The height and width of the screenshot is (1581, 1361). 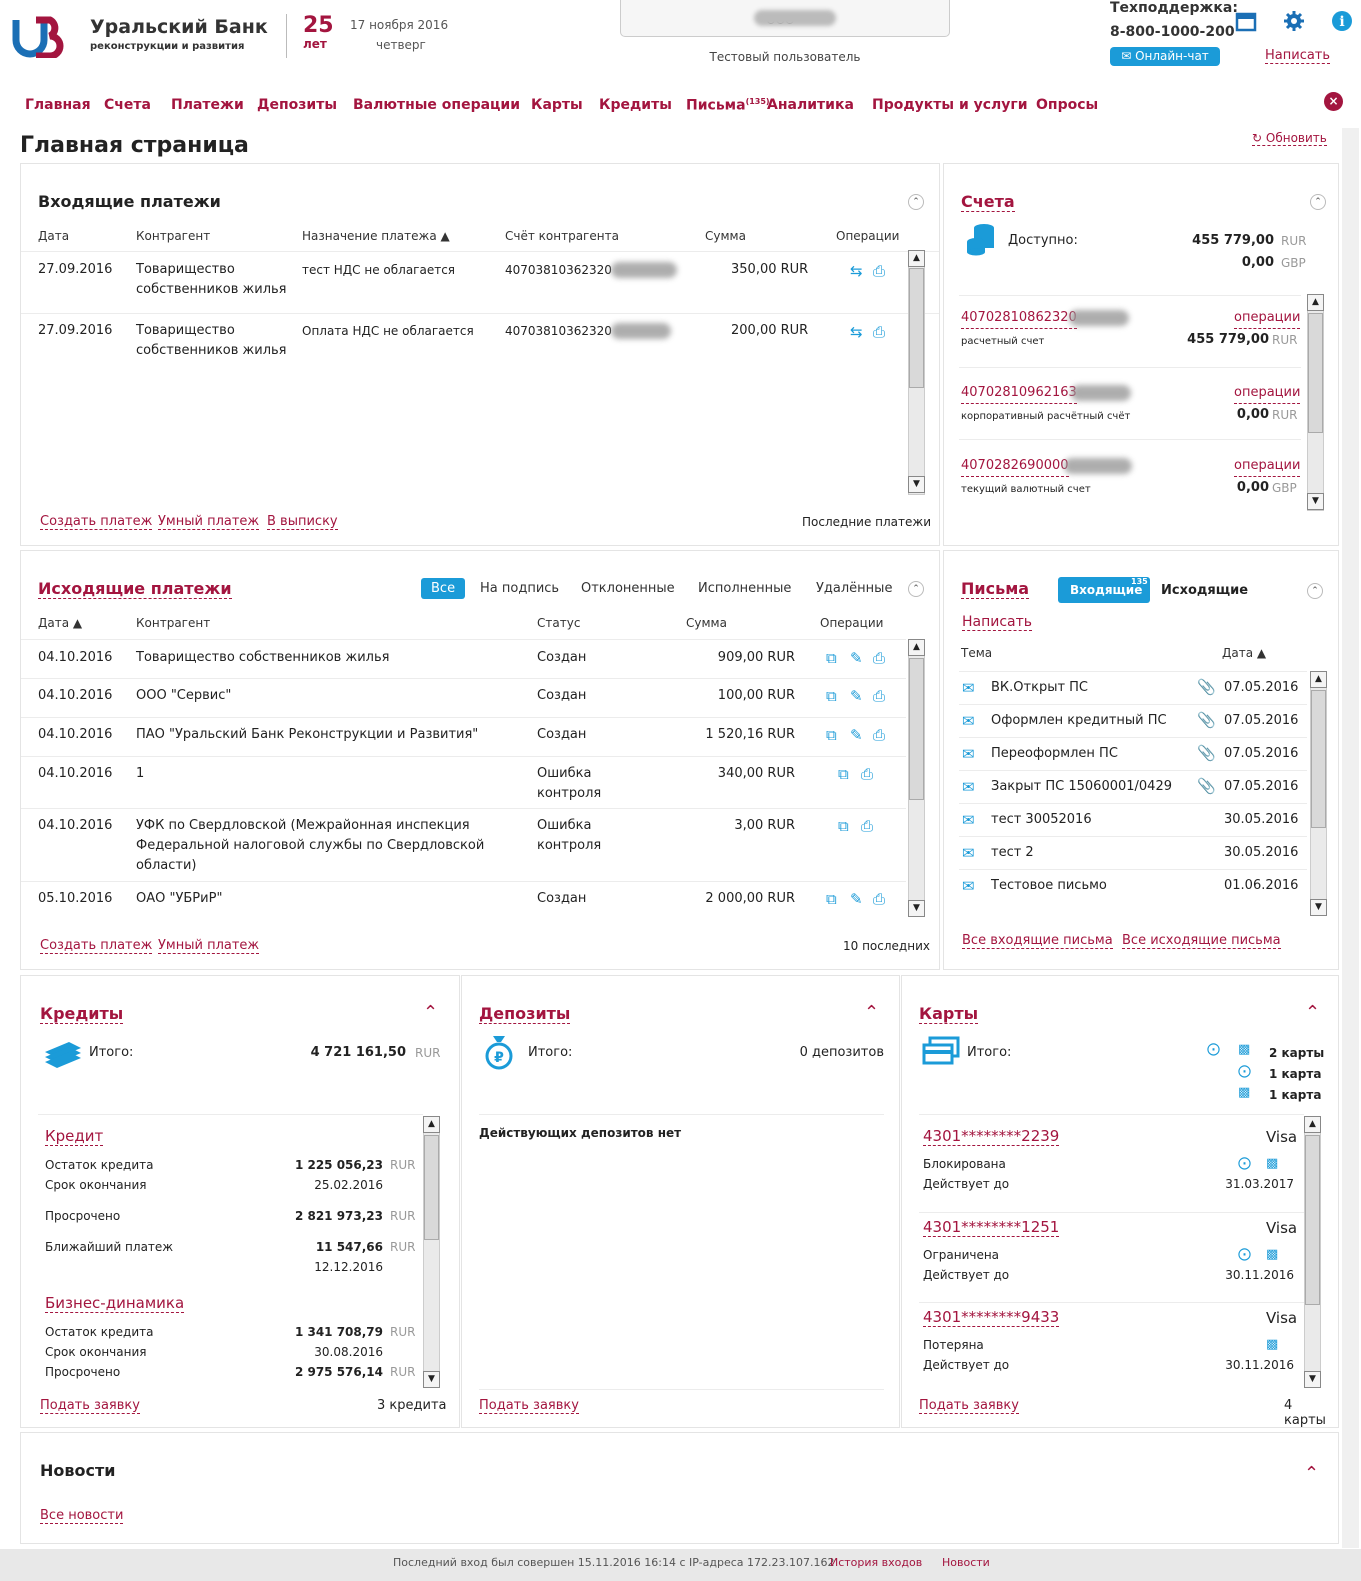 What do you see at coordinates (96, 522) in the screenshot?
I see `create-payment-link: Создать платеж` at bounding box center [96, 522].